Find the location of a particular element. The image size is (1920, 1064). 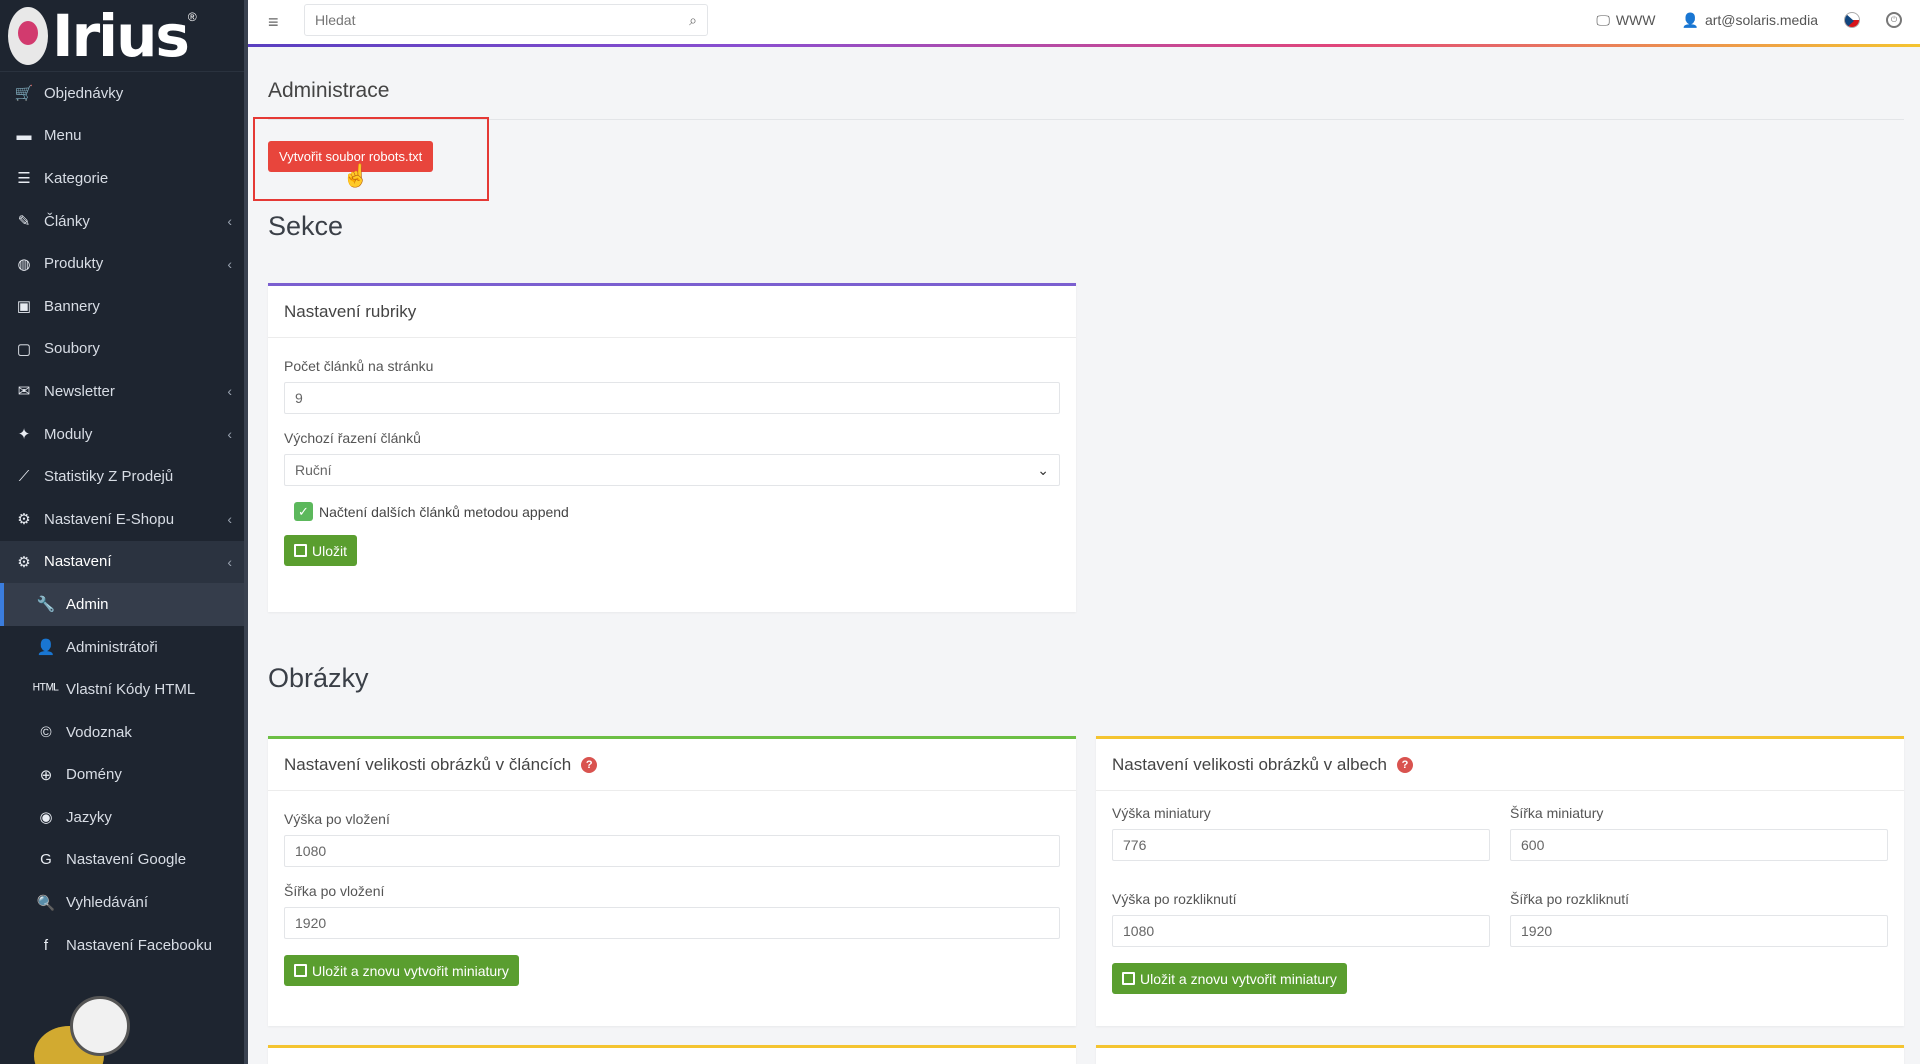

sidebar-subitem-administratori: 👤 Administrátoři is located at coordinates (124, 647).